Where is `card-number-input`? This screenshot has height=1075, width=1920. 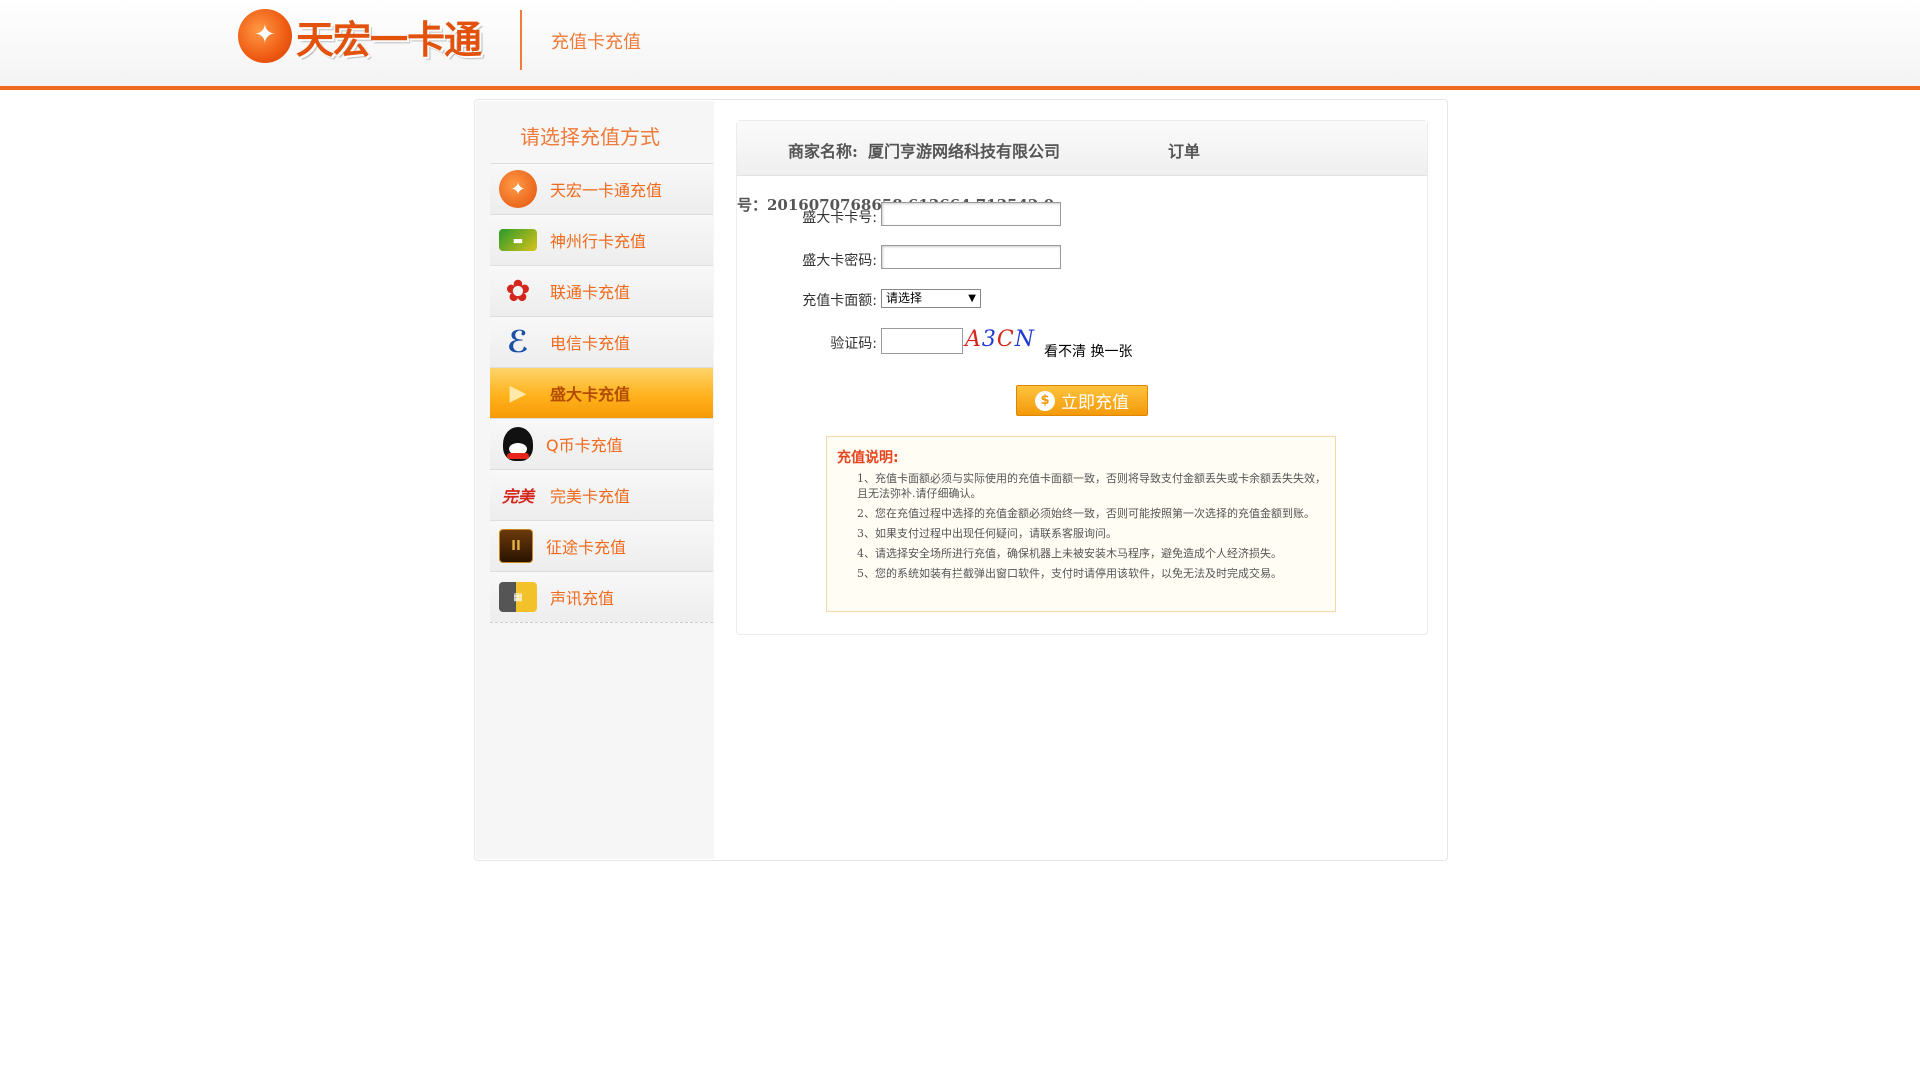 card-number-input is located at coordinates (971, 214).